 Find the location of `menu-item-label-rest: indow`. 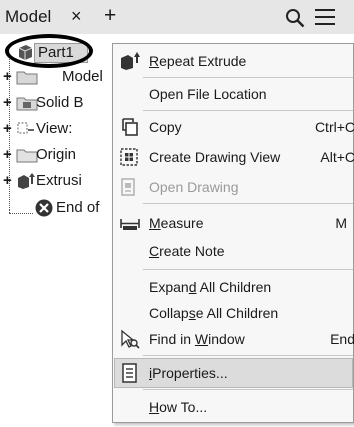

menu-item-label-rest: indow is located at coordinates (226, 339).